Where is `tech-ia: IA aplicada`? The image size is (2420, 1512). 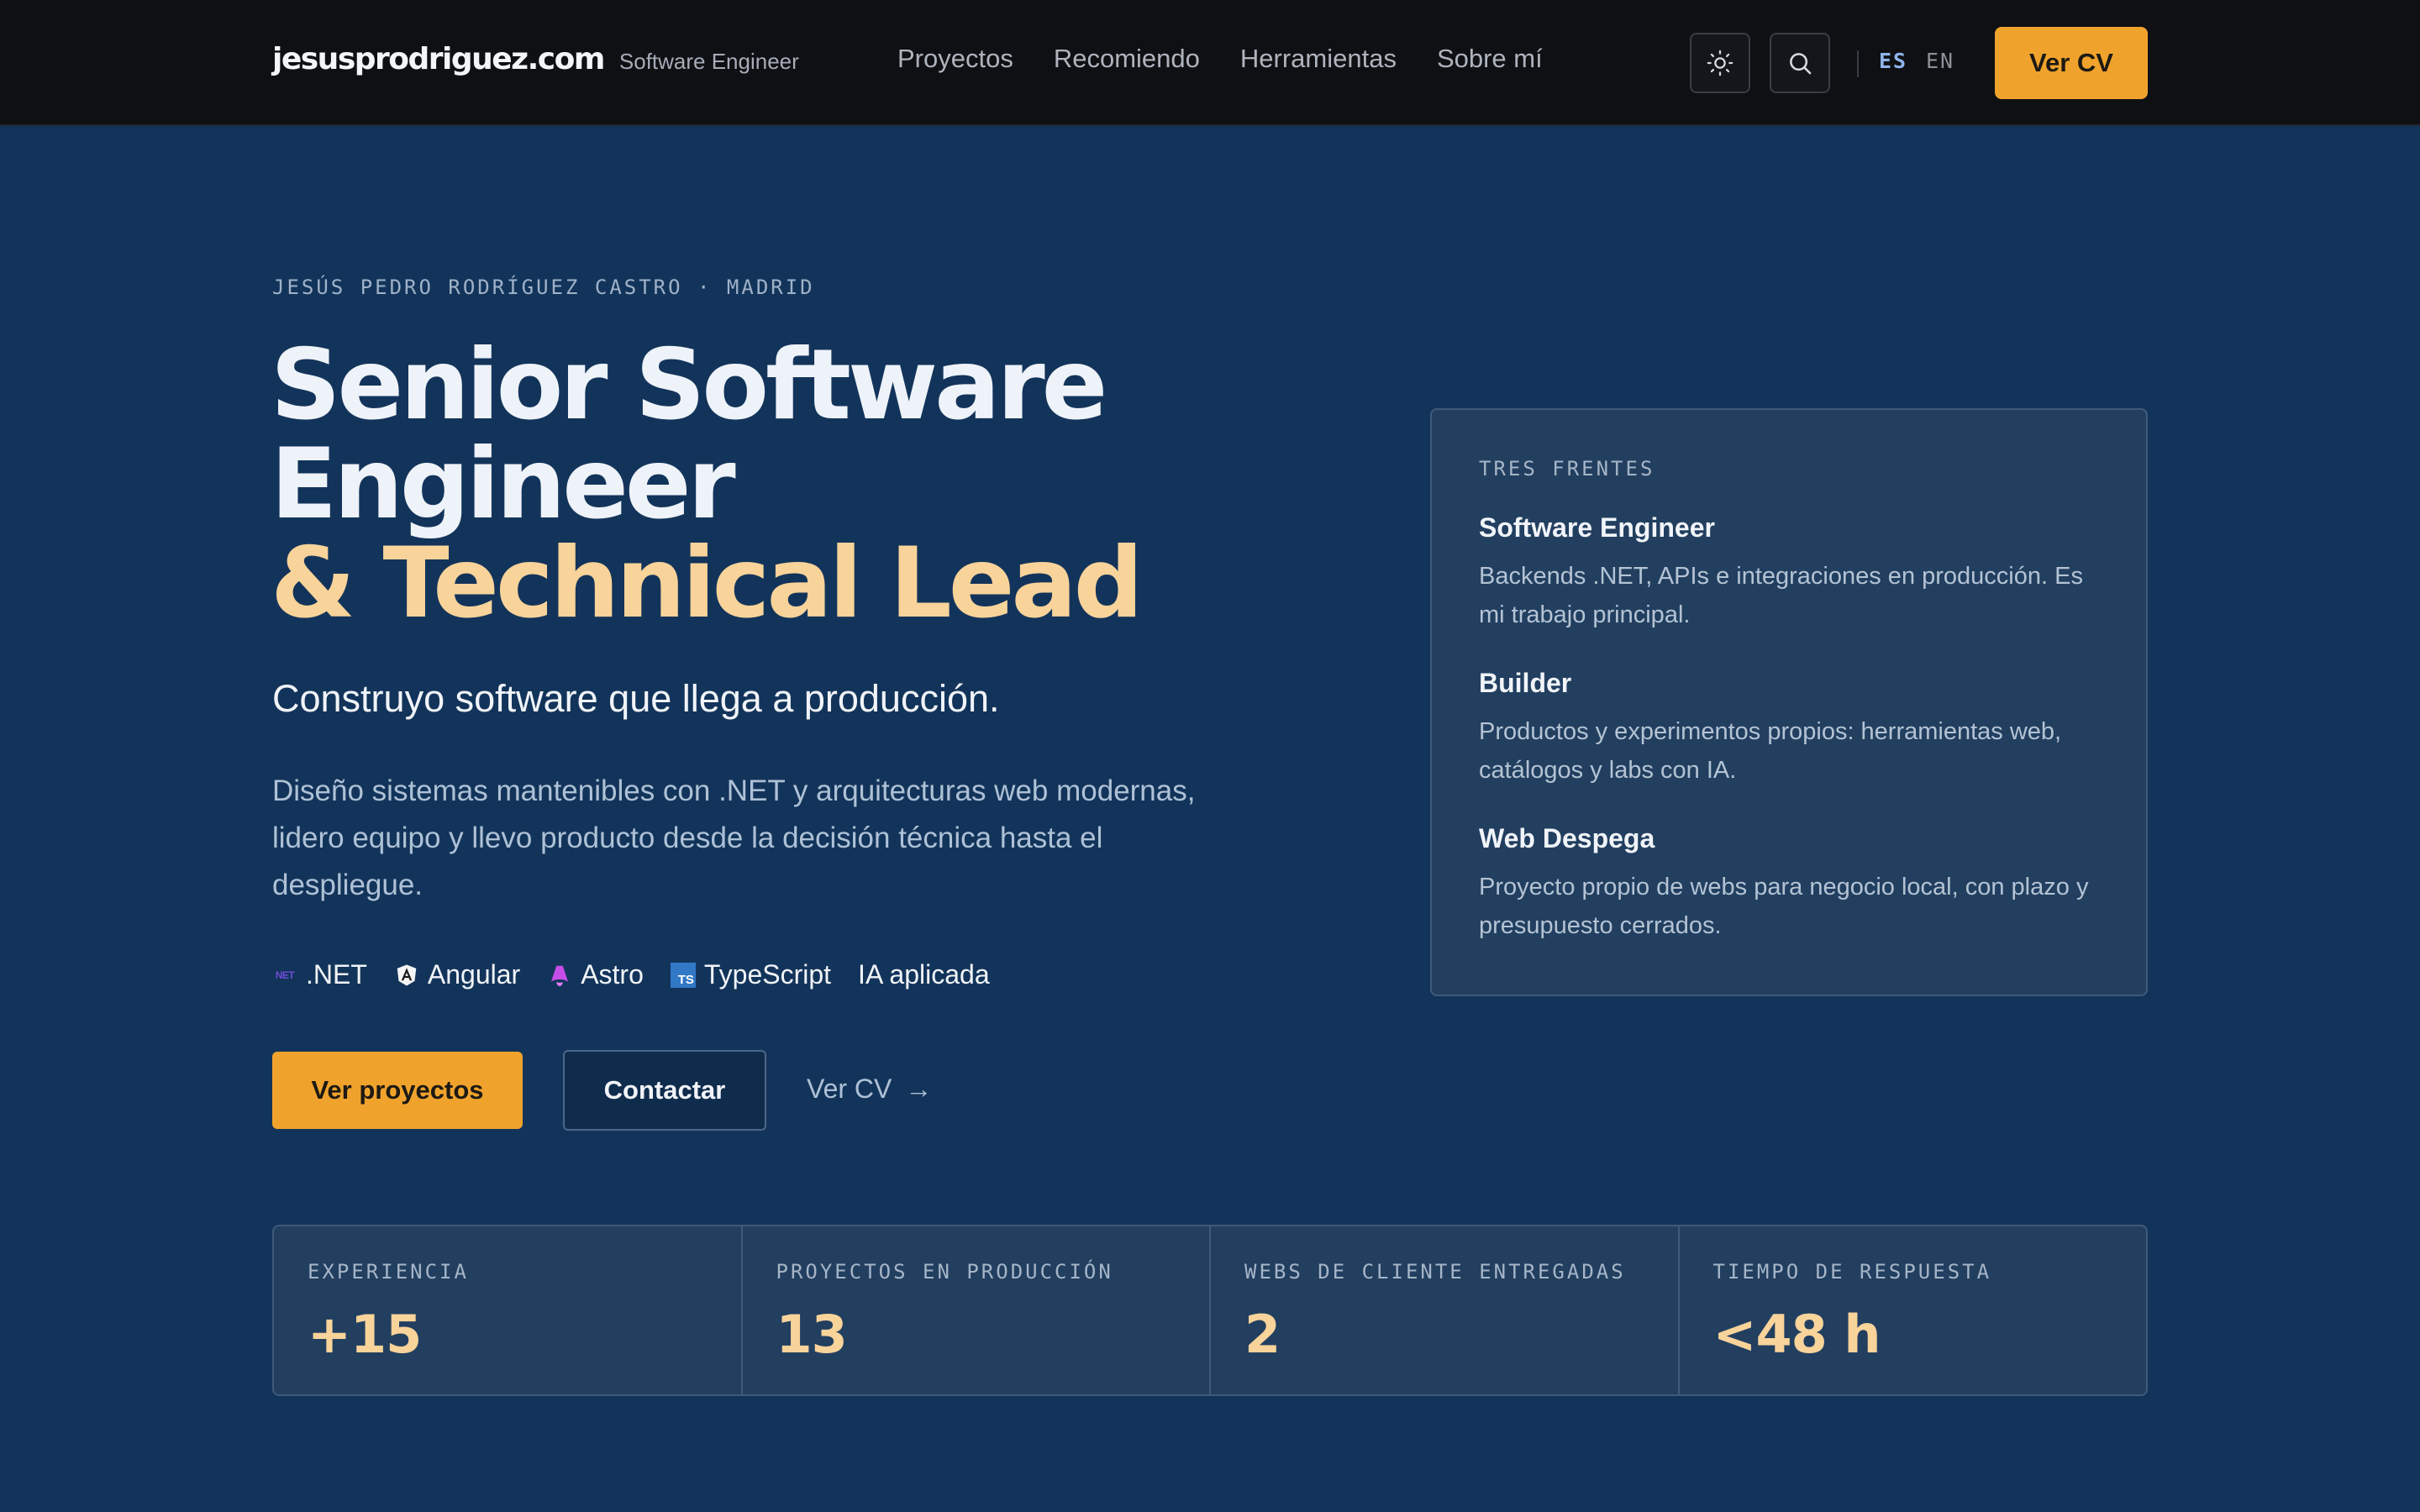 tech-ia: IA aplicada is located at coordinates (924, 974).